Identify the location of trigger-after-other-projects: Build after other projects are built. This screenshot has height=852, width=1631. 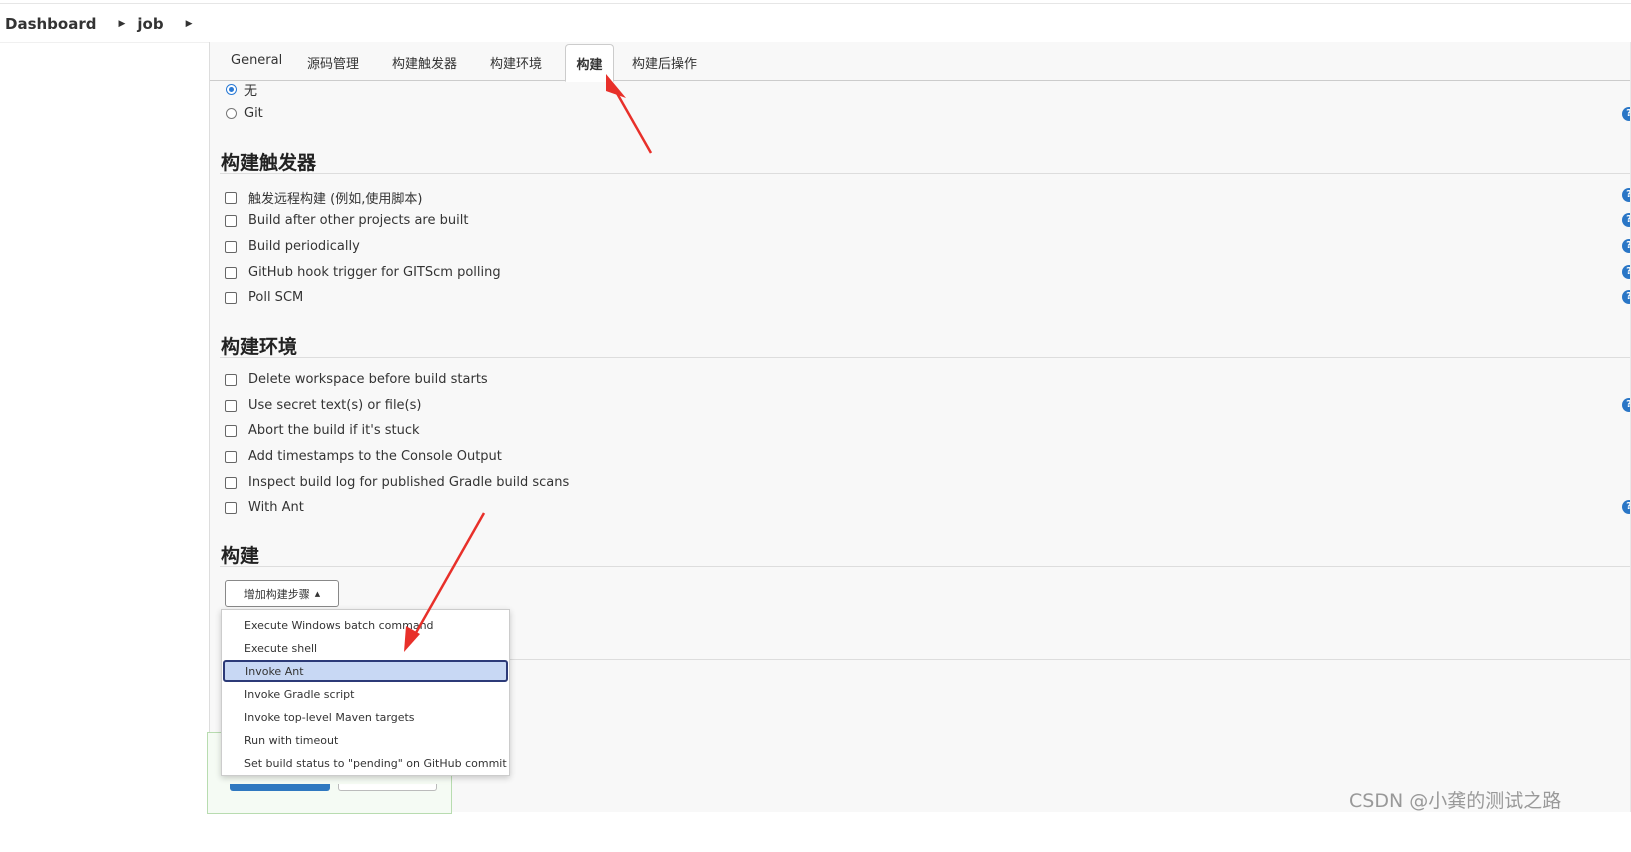
(346, 220).